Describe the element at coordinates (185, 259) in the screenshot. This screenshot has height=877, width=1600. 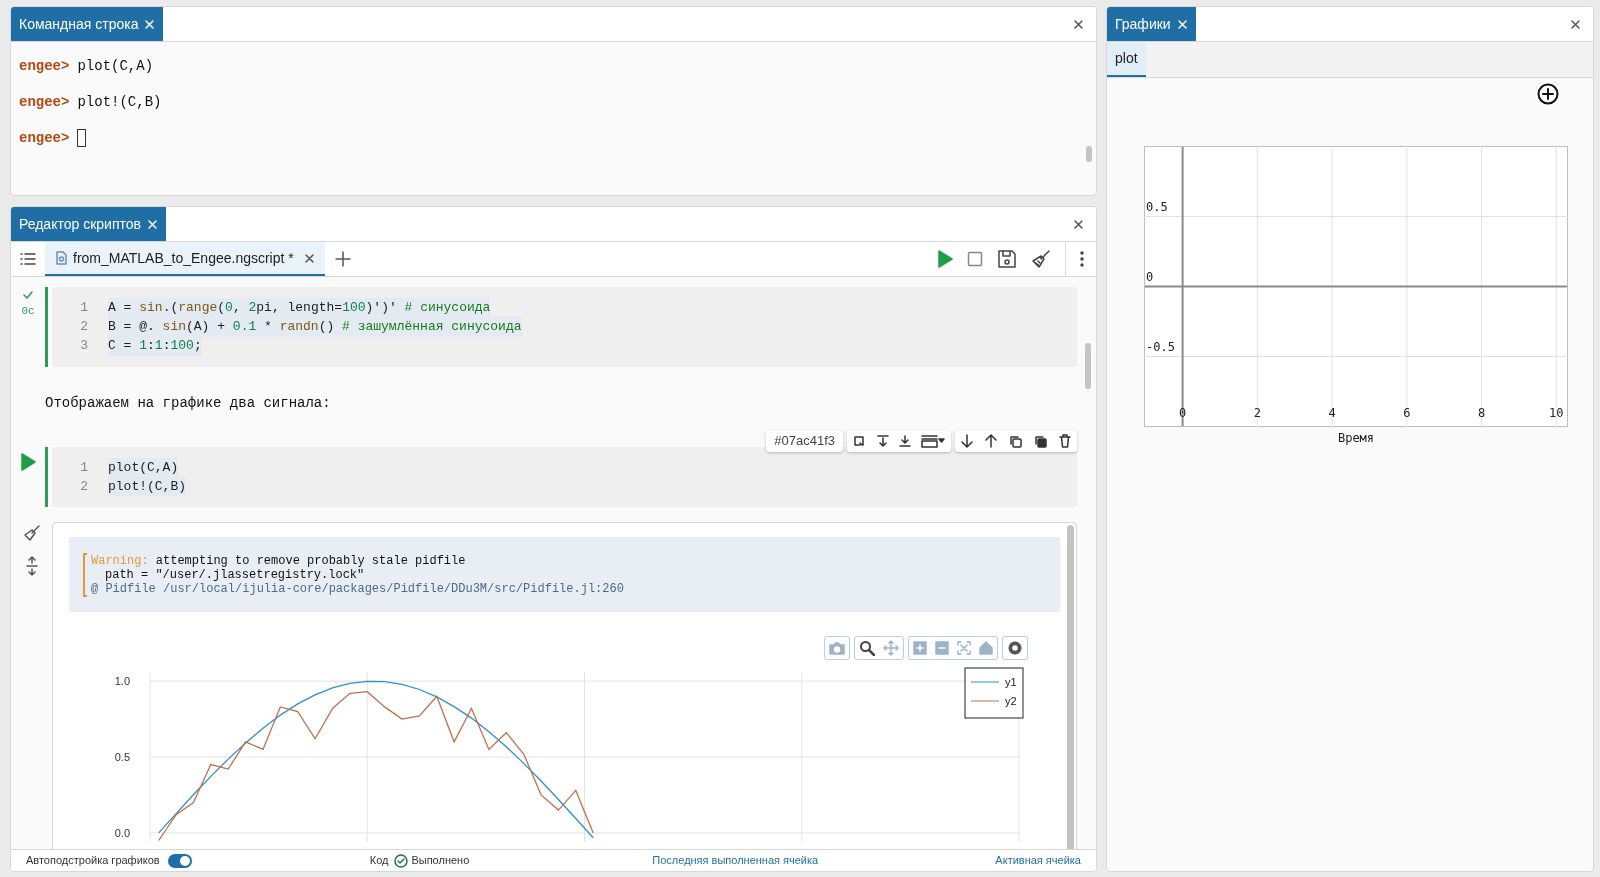
I see `file-tab: from_MATLAB_to_Engee.ngscript *` at that location.